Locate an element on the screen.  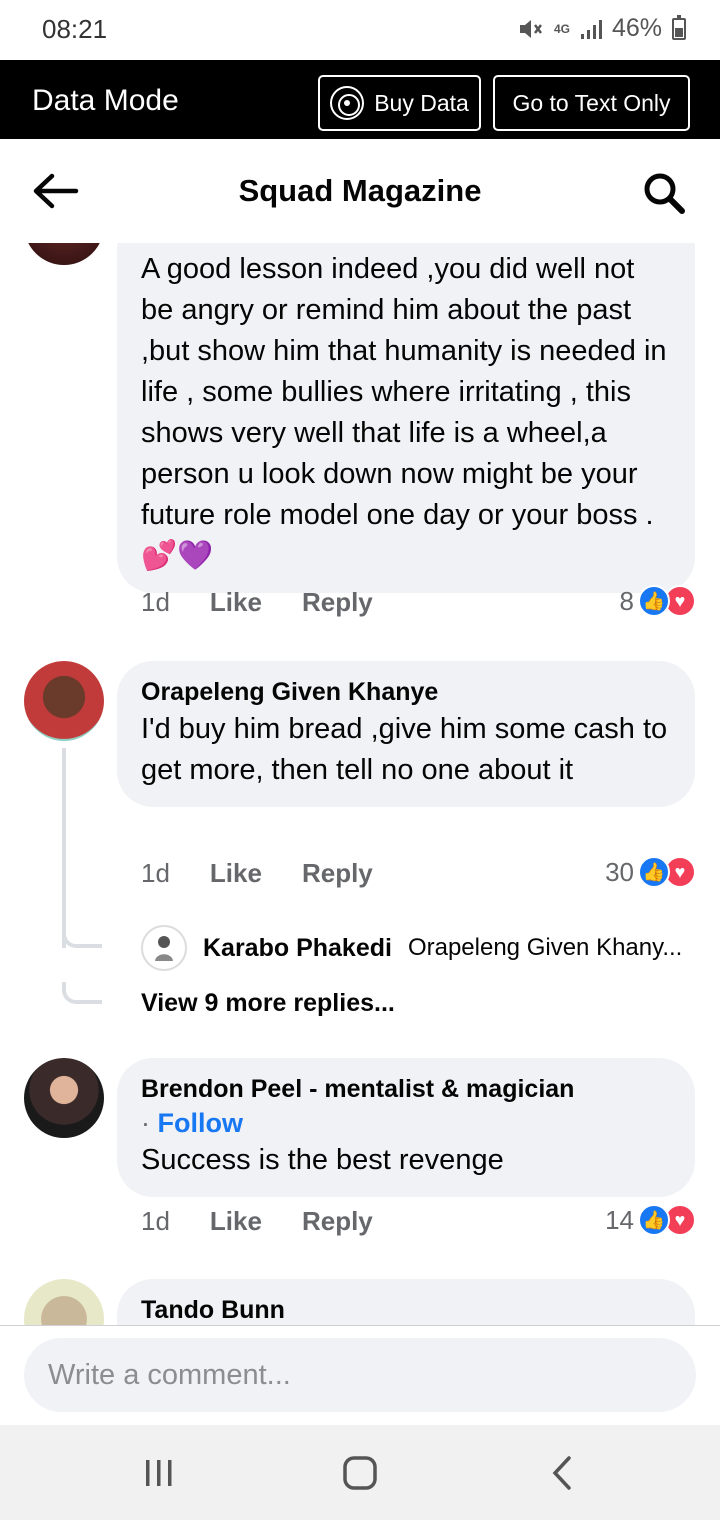
data-mode-title: Data Mode is located at coordinates (105, 100).